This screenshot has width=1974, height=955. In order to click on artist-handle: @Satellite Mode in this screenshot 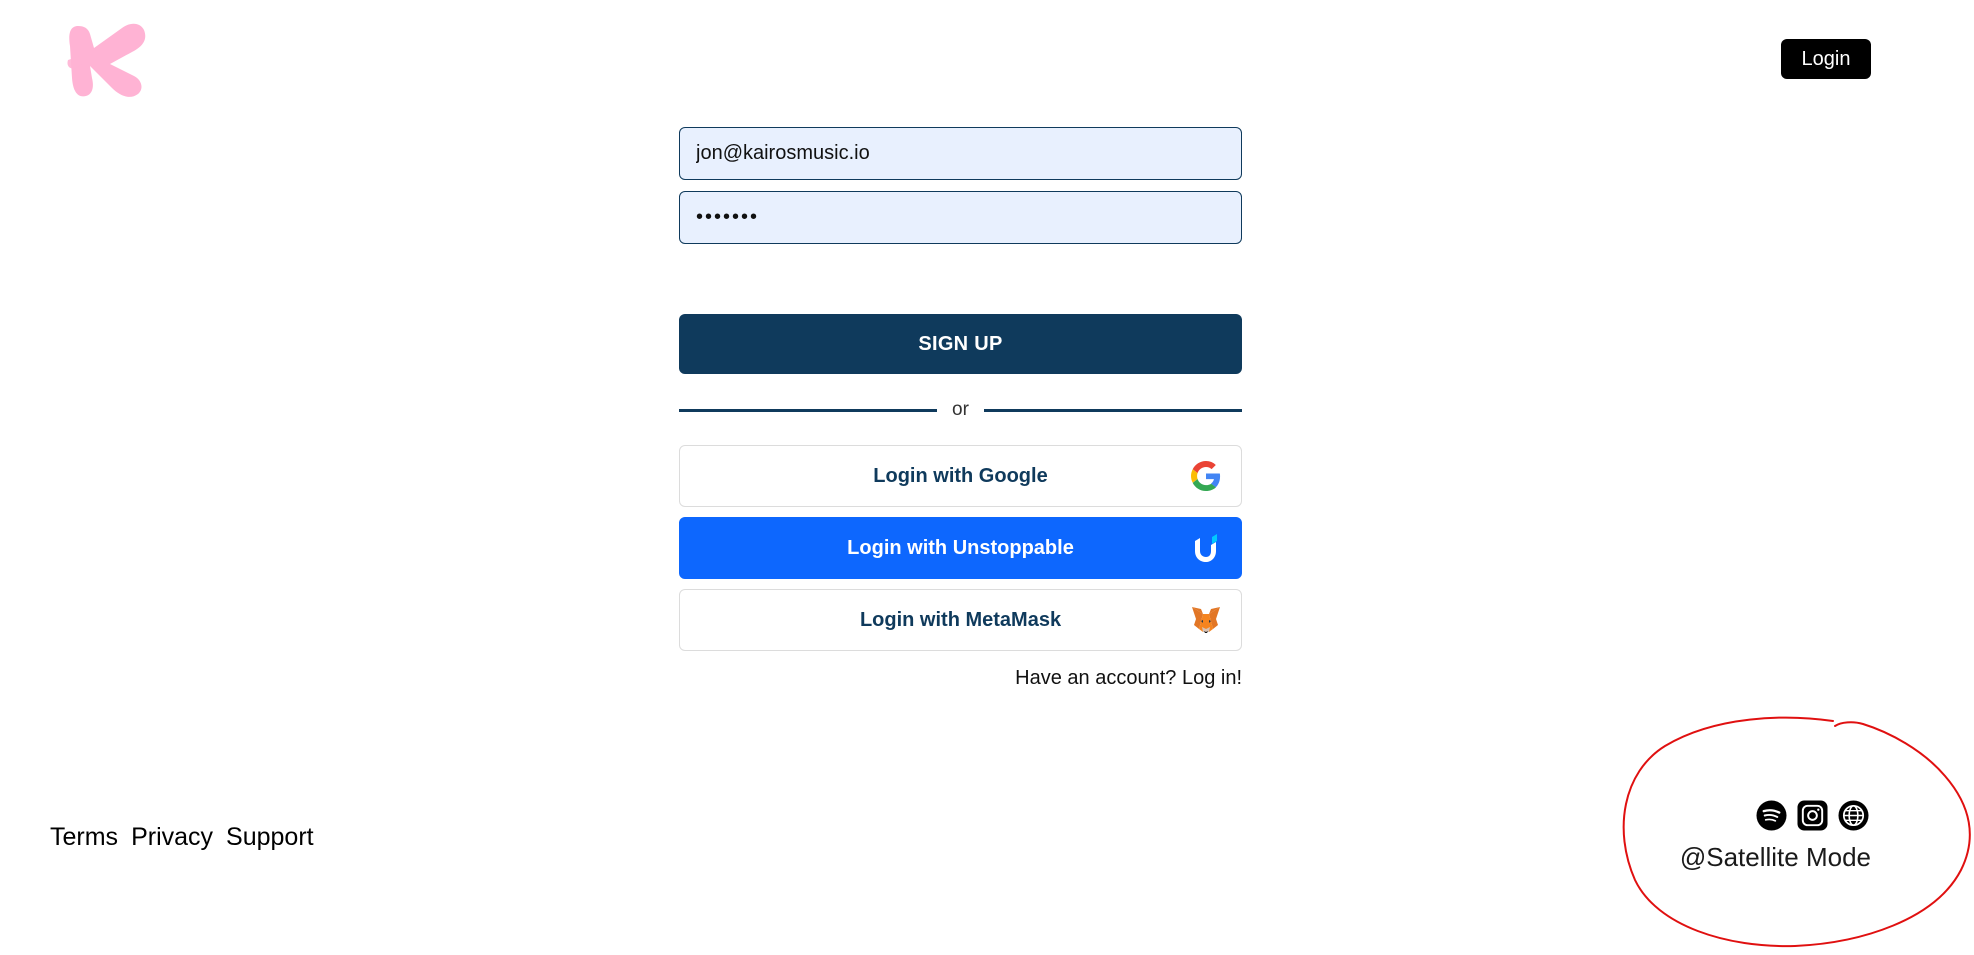, I will do `click(1775, 857)`.